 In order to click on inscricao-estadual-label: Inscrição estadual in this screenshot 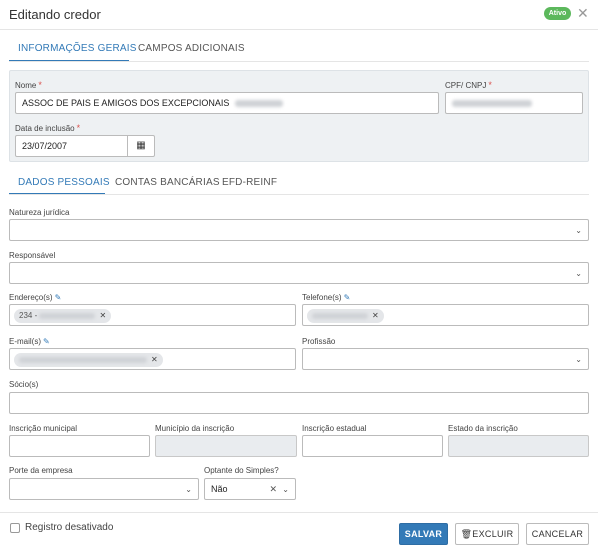, I will do `click(334, 428)`.